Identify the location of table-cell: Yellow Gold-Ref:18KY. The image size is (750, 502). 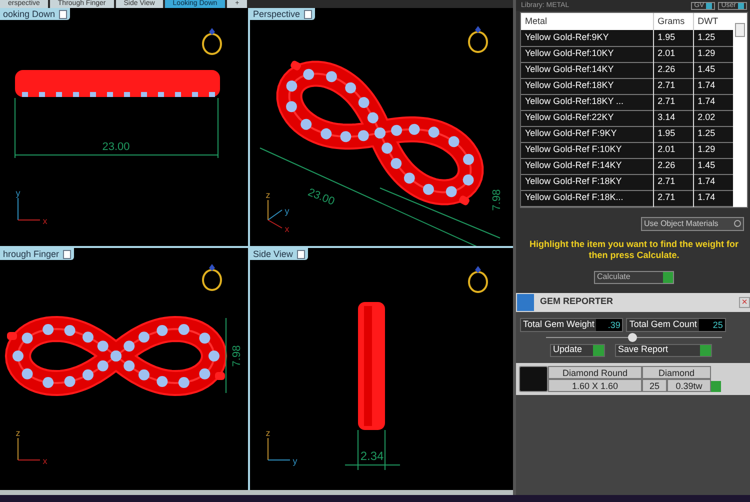
(587, 86).